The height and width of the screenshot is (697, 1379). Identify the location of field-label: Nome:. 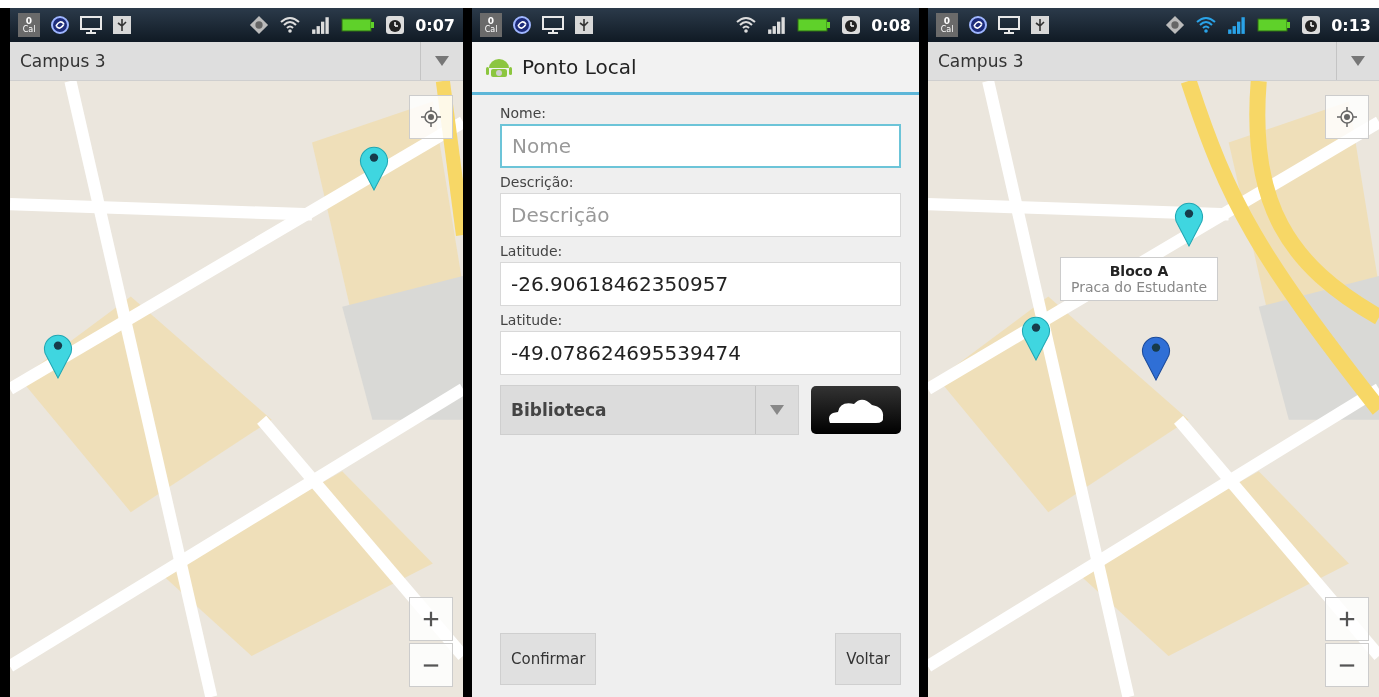
(523, 113).